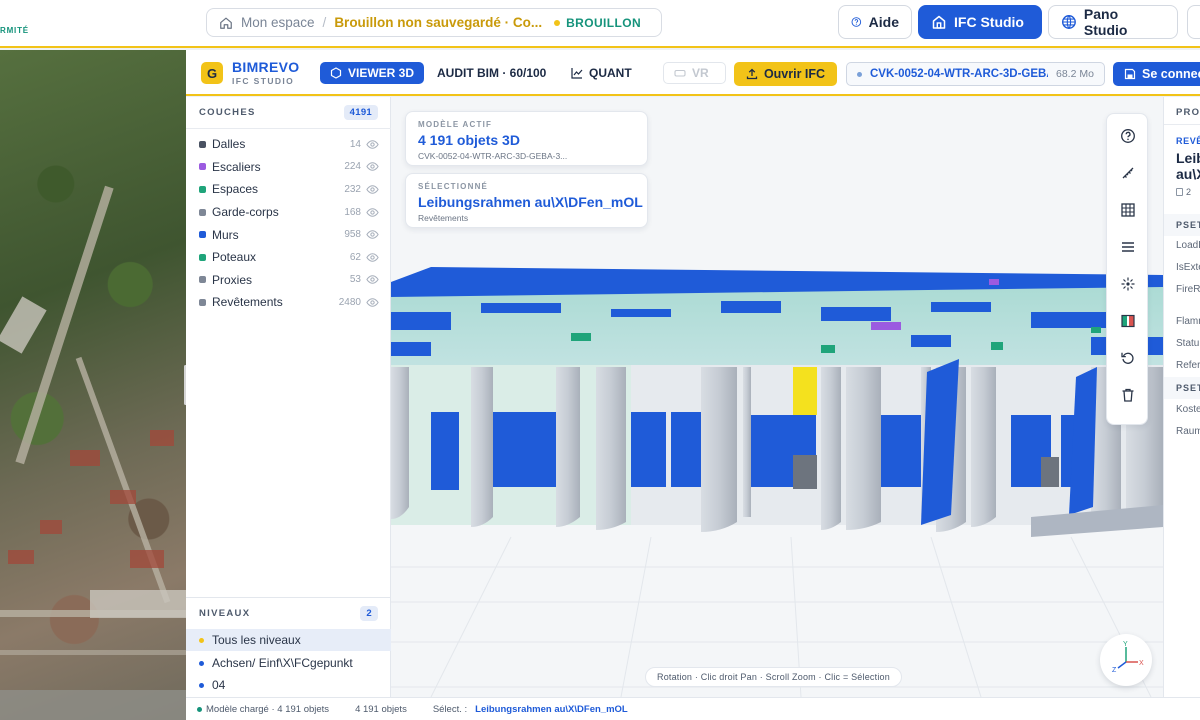 The image size is (1200, 720). Describe the element at coordinates (1188, 289) in the screenshot. I see `property-row: FireRa` at that location.